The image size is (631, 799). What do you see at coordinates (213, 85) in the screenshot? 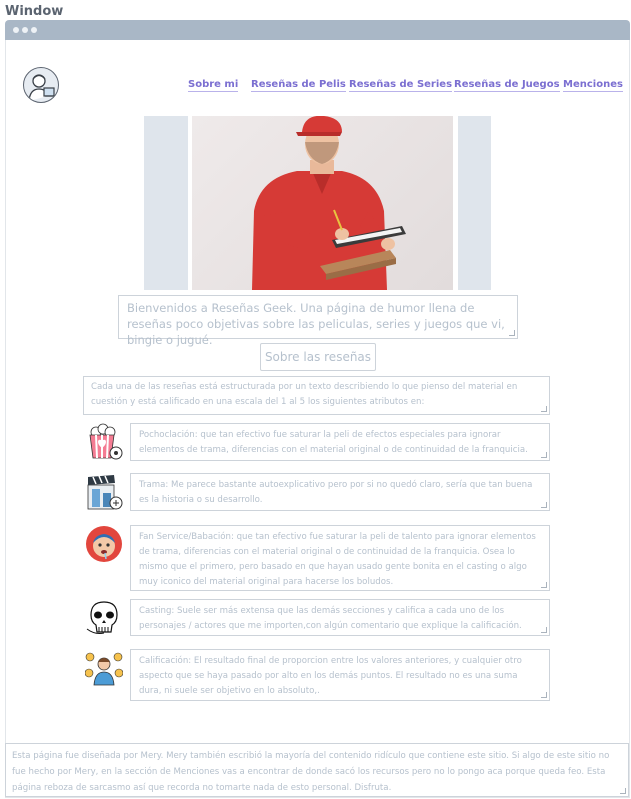
I see `nav-link-sobre-mi: Sobre mi` at bounding box center [213, 85].